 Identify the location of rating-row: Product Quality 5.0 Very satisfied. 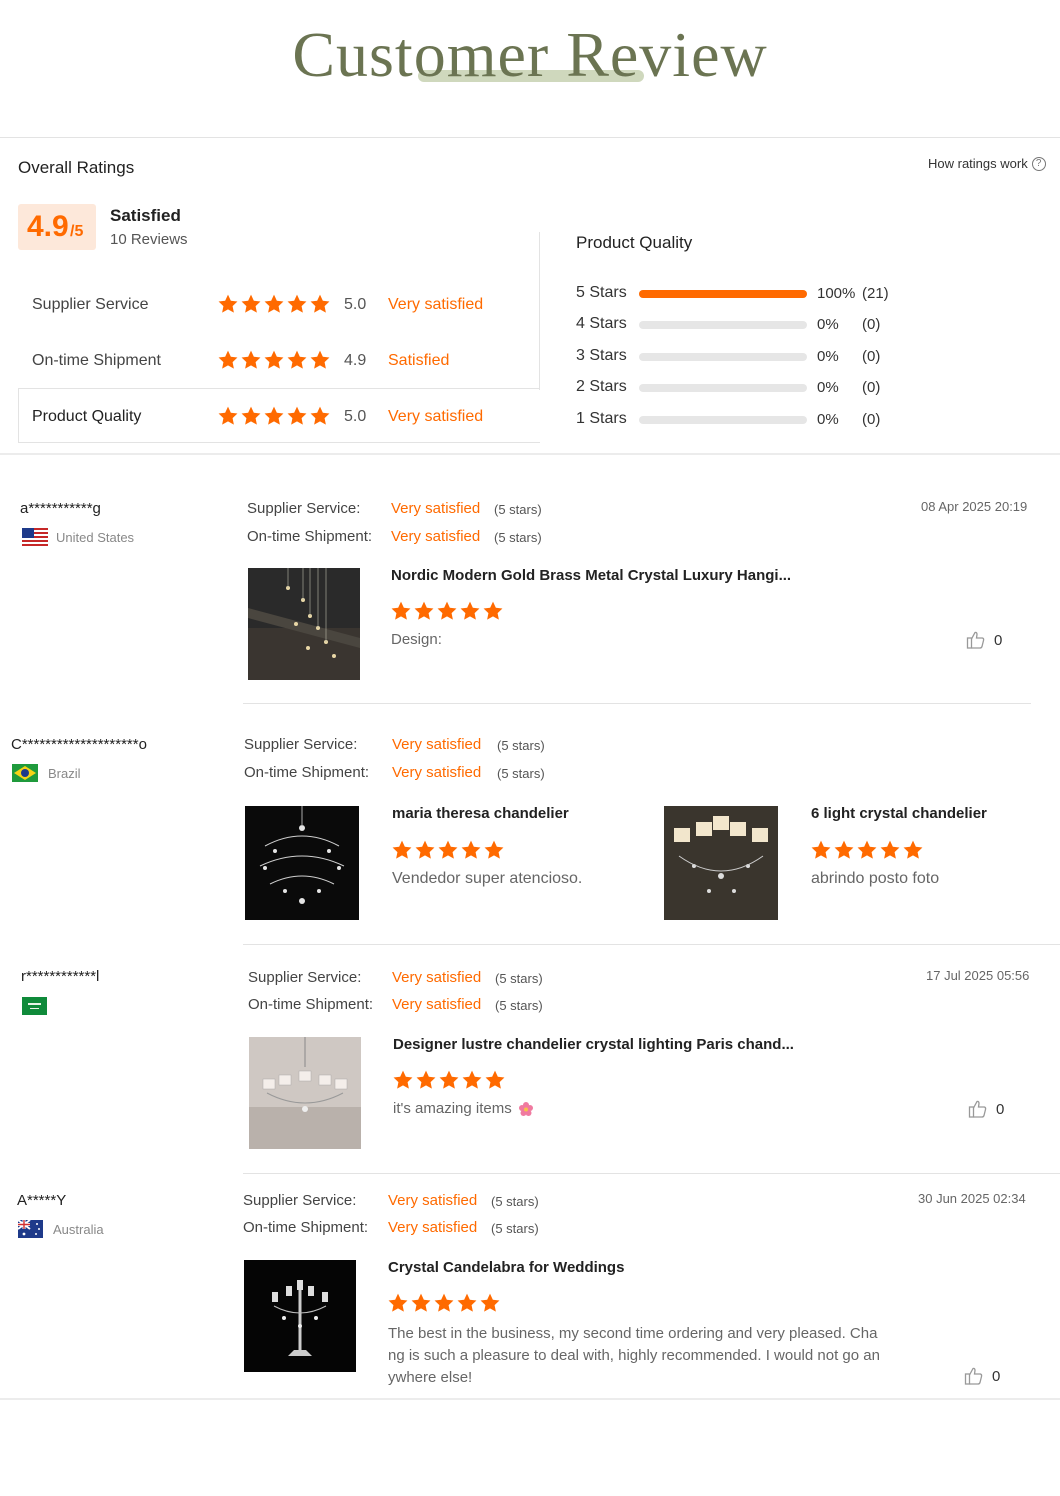
(282, 417).